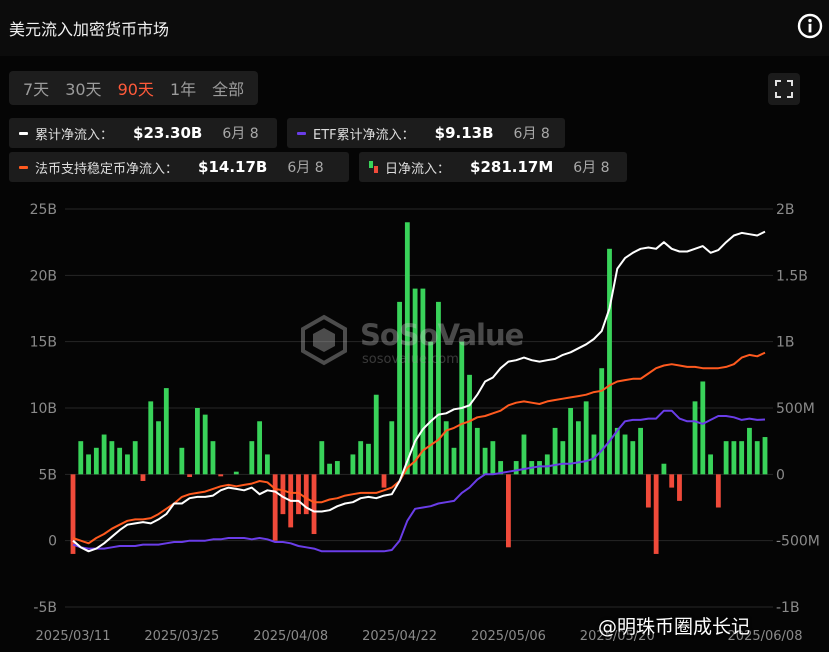  I want to click on y-left-tick-label: 20B, so click(43, 276).